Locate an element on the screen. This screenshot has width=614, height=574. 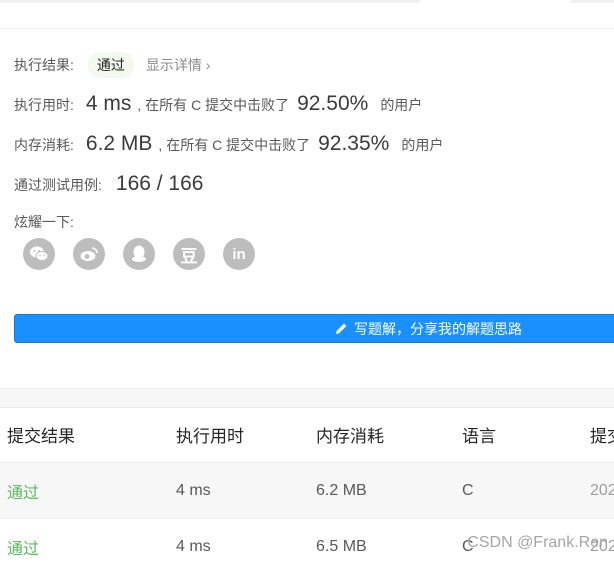
row-memory: 6.5 MB is located at coordinates (341, 546).